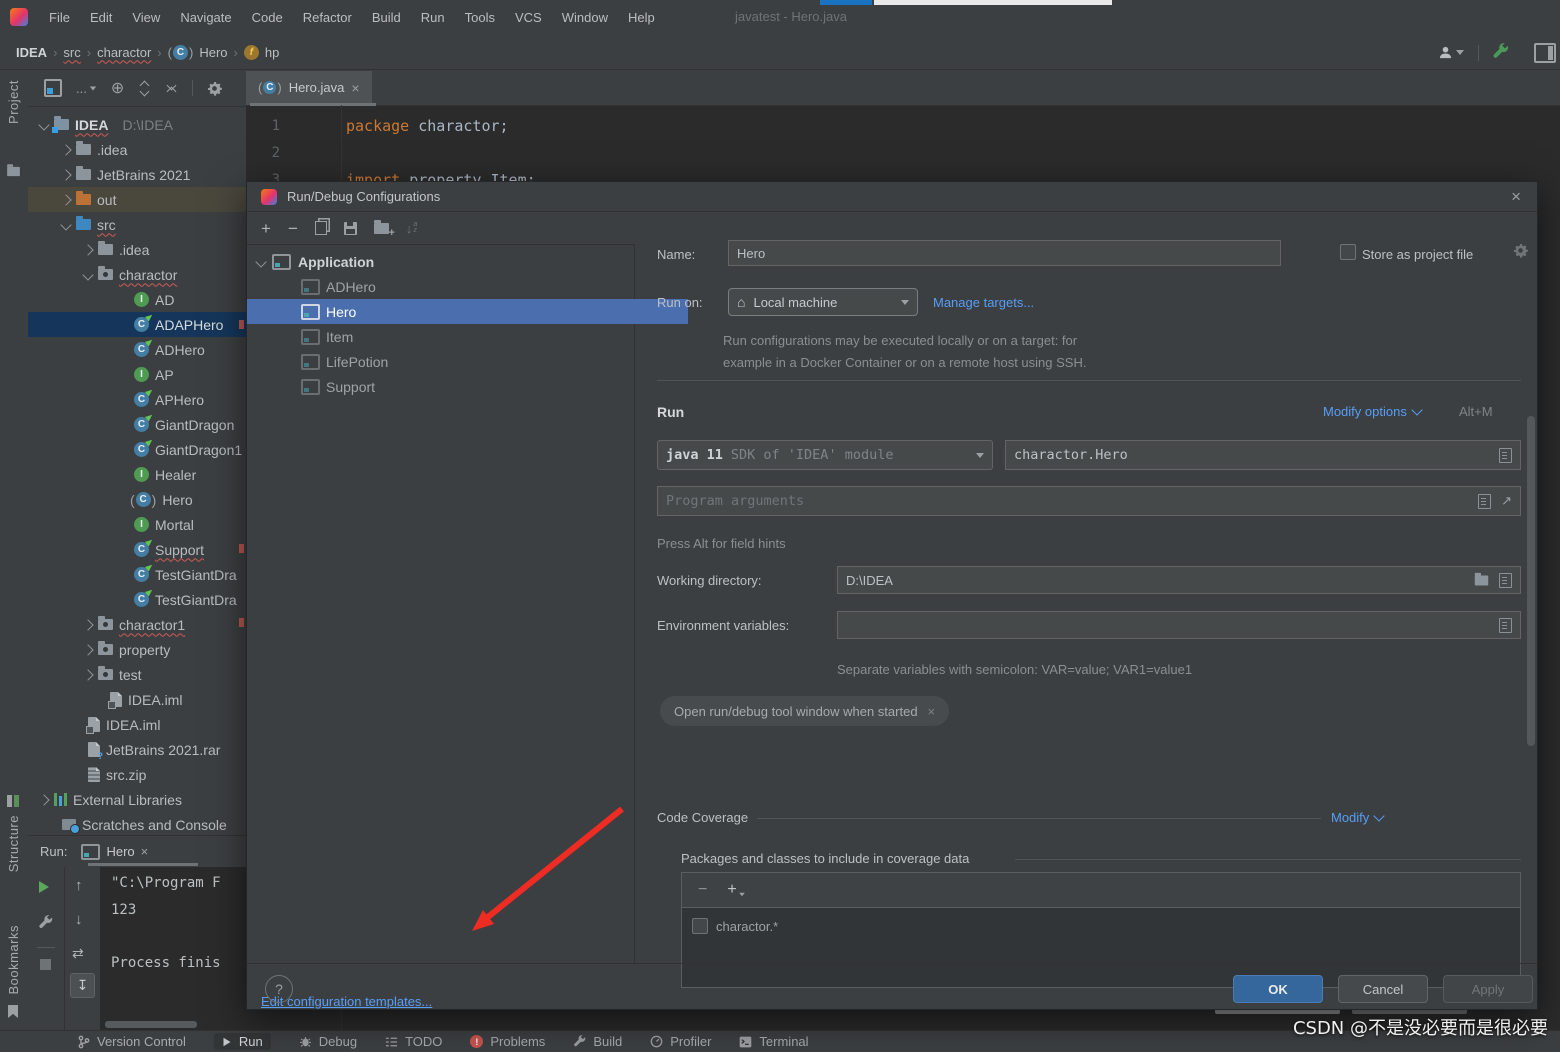 This screenshot has width=1560, height=1052. What do you see at coordinates (79, 919) in the screenshot?
I see `down-stack-icon: ↓` at bounding box center [79, 919].